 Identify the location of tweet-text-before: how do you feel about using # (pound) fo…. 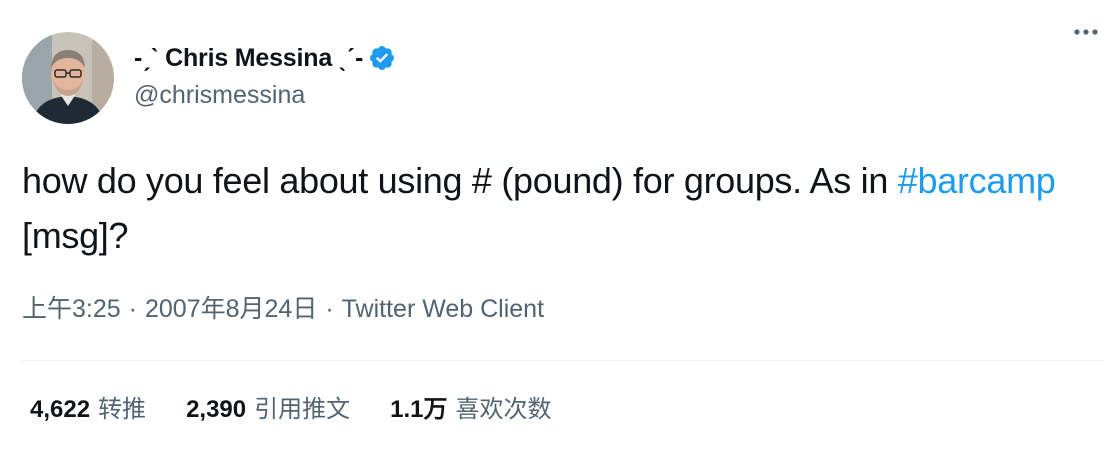
(460, 180).